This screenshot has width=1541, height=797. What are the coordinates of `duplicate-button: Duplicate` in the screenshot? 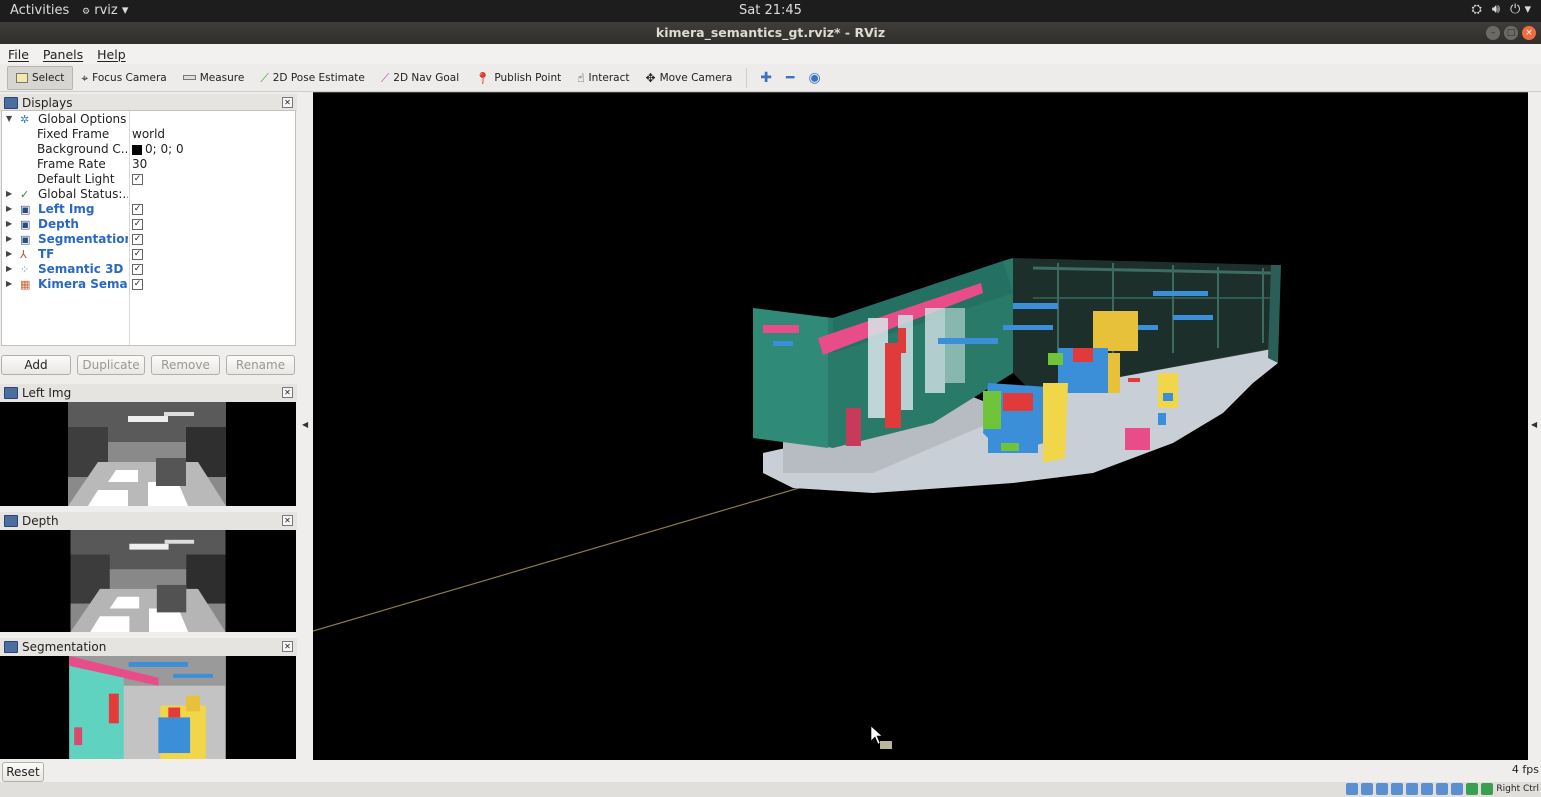 It's located at (111, 365).